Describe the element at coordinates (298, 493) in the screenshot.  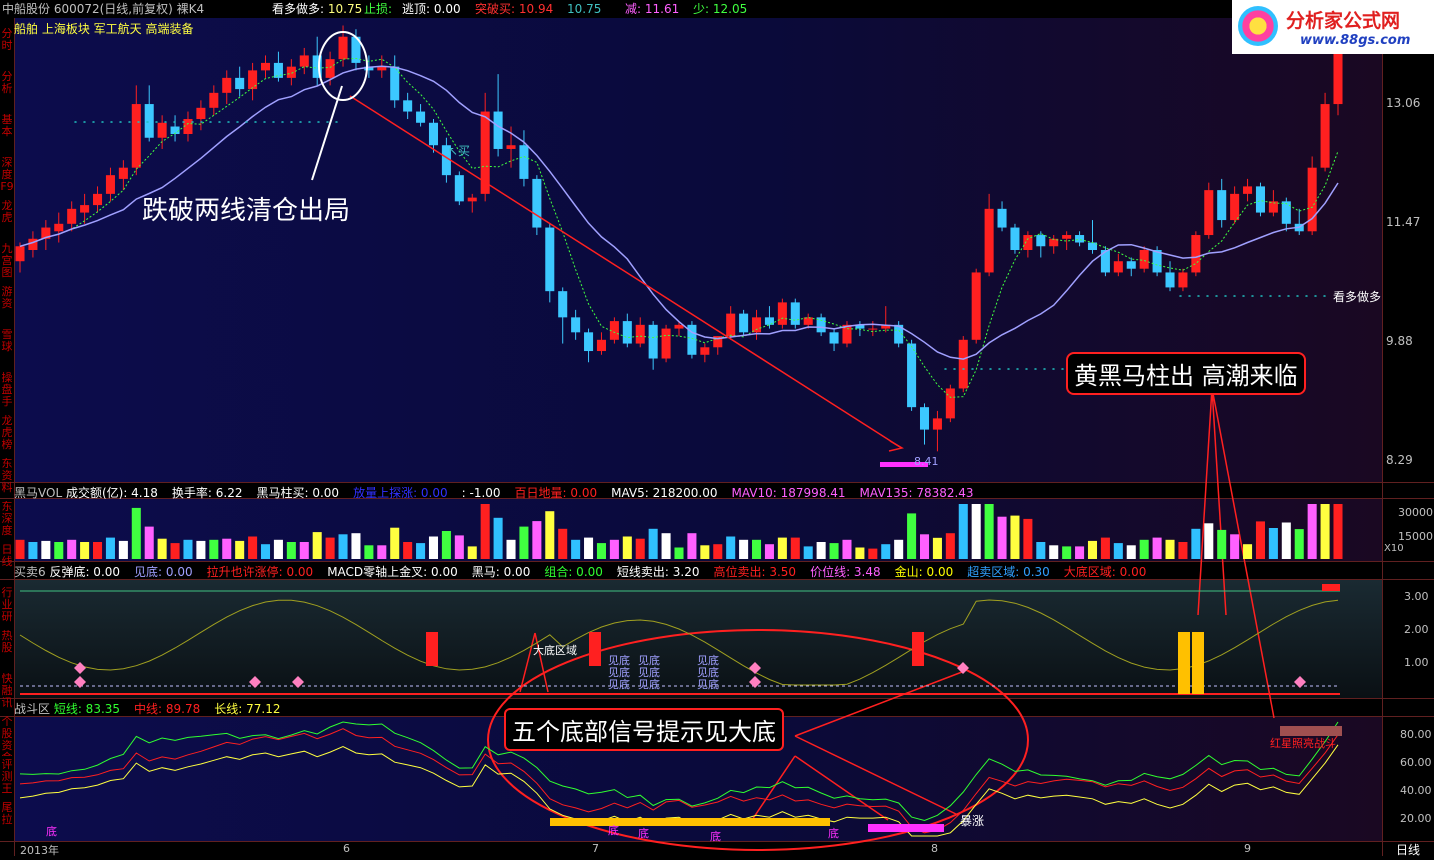
I see `indicator-value: 黑马柱买: 0.00` at that location.